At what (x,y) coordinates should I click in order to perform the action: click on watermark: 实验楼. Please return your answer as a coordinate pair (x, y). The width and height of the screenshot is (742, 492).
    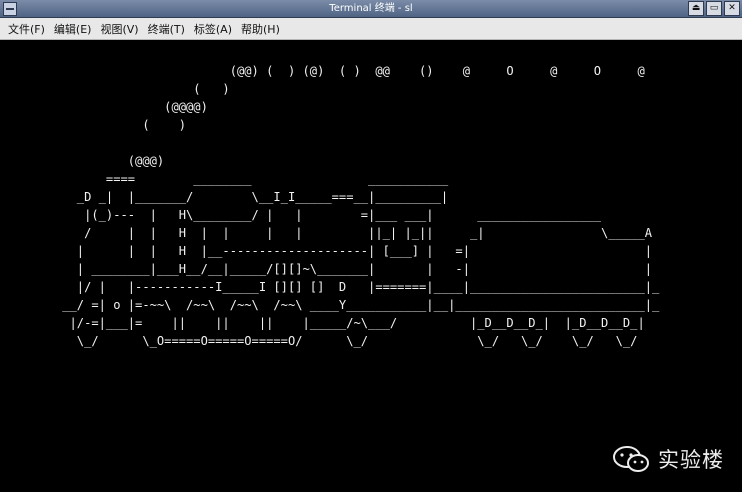
    Looking at the image, I should click on (668, 459).